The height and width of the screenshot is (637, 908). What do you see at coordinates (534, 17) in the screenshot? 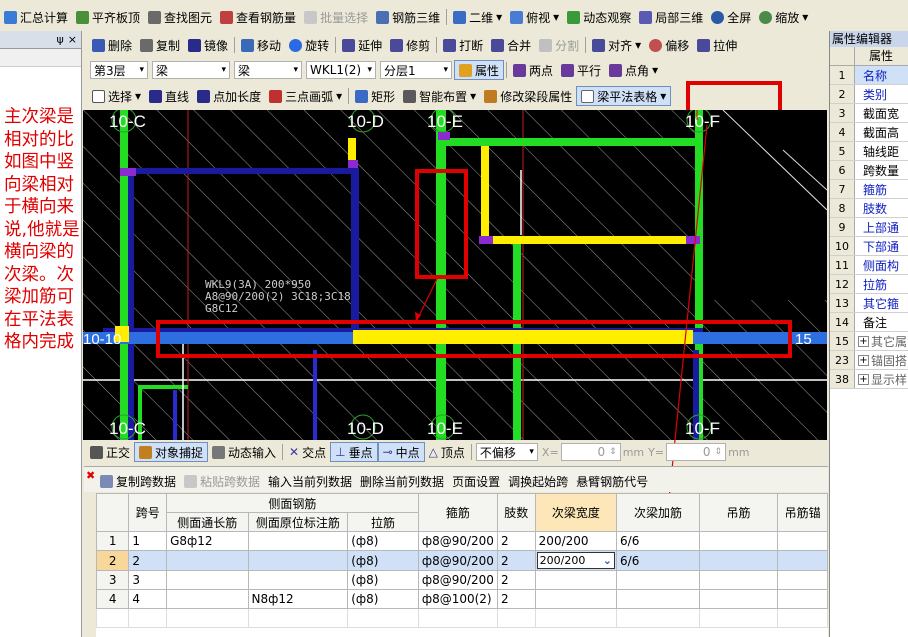
I see `top-view-dropdown: 俯视 ▾` at bounding box center [534, 17].